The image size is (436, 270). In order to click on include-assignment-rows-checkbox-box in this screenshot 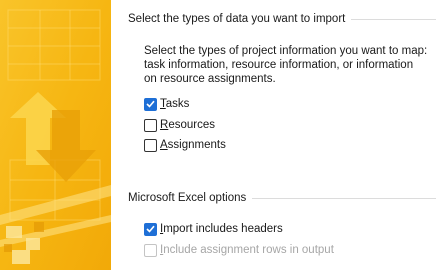, I will do `click(150, 250)`.